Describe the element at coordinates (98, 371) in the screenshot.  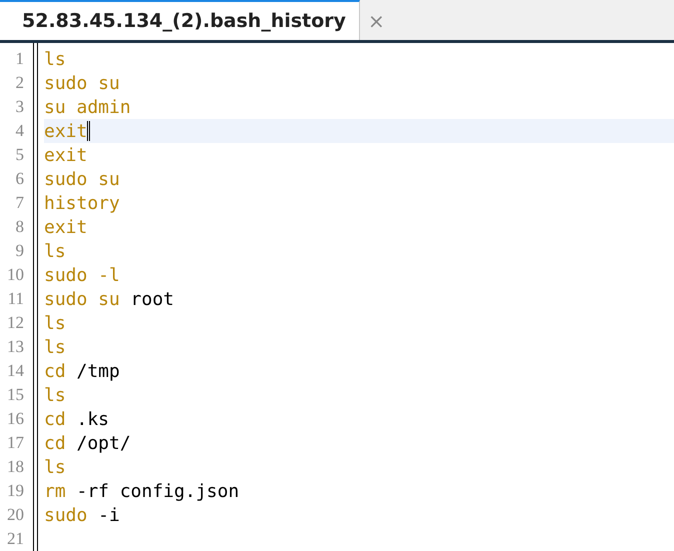
I see `argument-text: /tmp` at that location.